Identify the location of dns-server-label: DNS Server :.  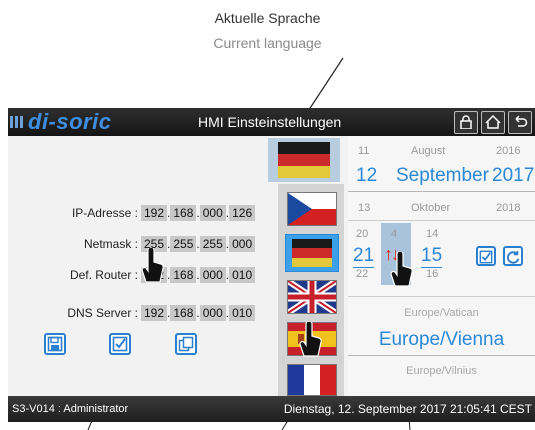
(102, 313).